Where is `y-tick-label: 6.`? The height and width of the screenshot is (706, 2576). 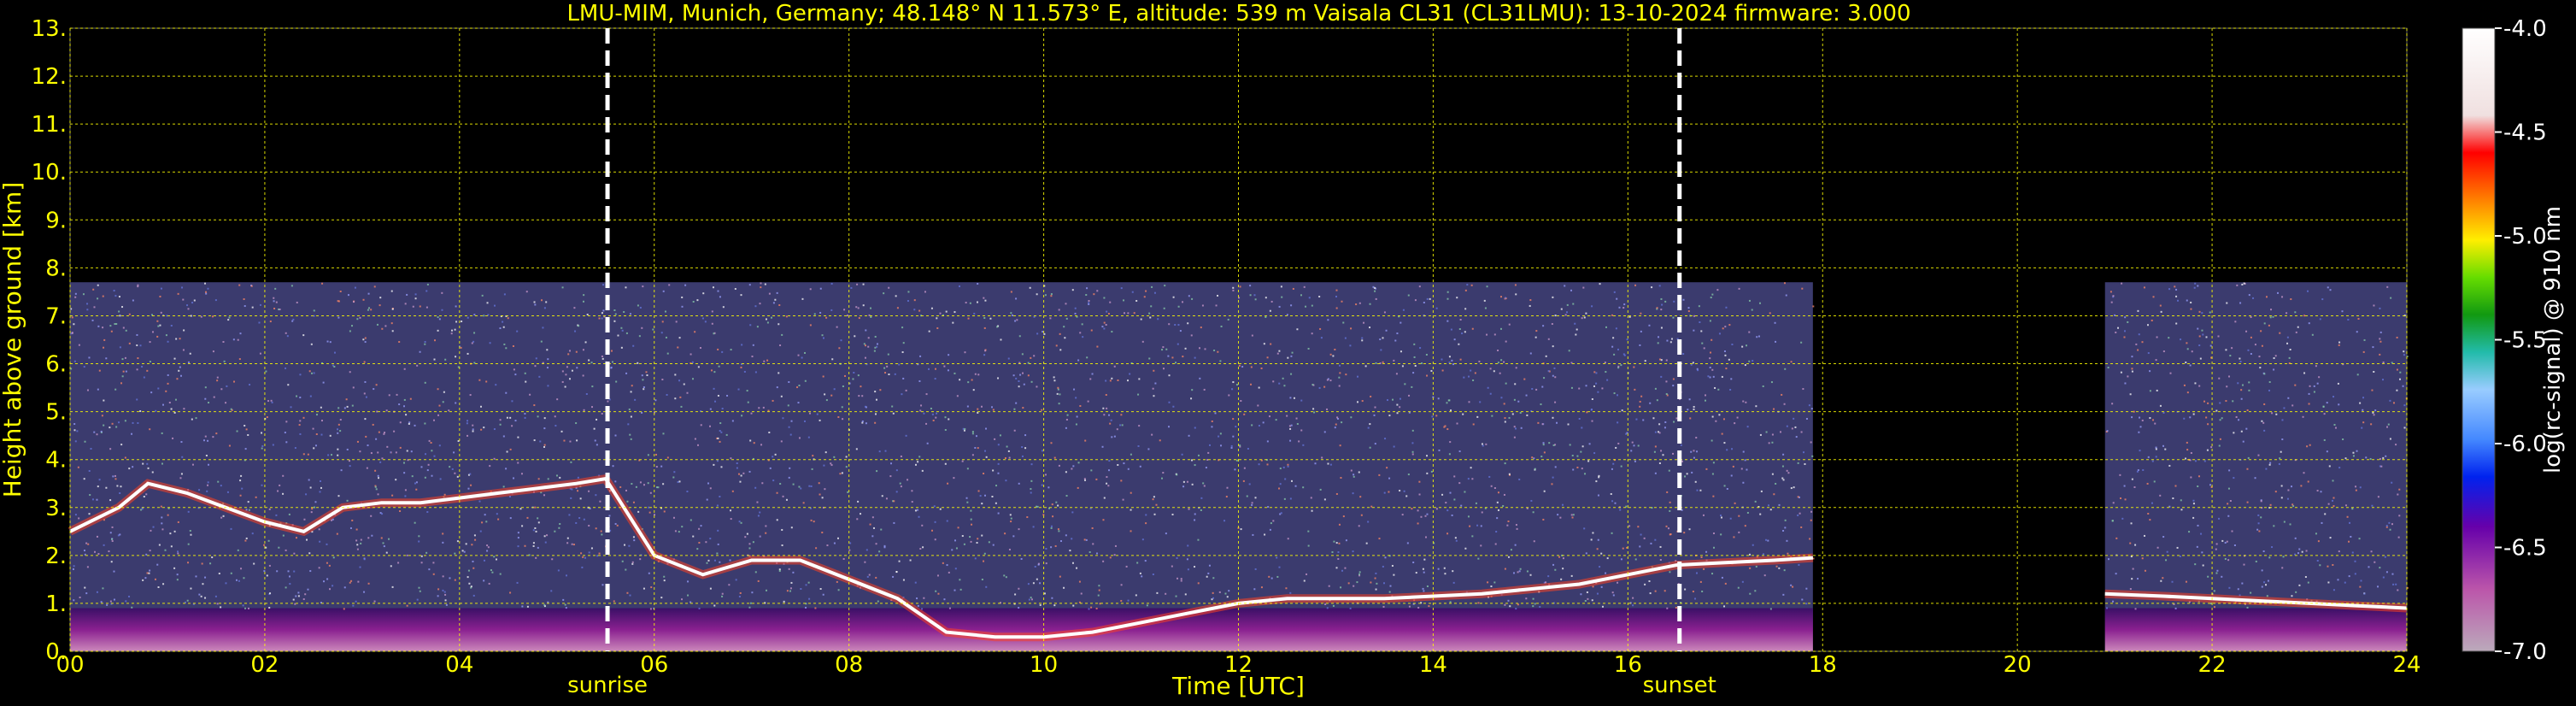
y-tick-label: 6. is located at coordinates (56, 365).